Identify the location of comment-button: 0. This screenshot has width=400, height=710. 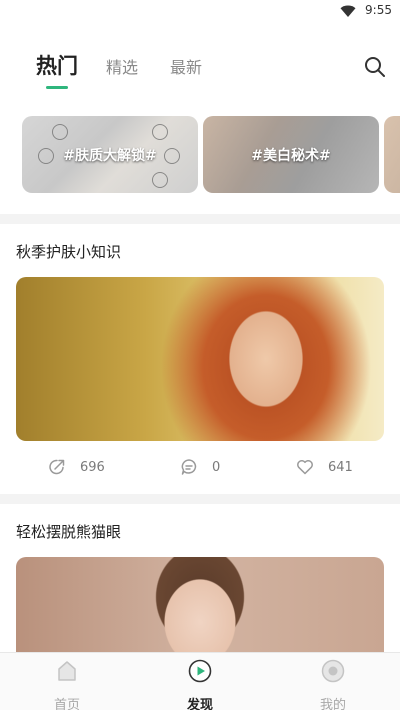
(200, 467).